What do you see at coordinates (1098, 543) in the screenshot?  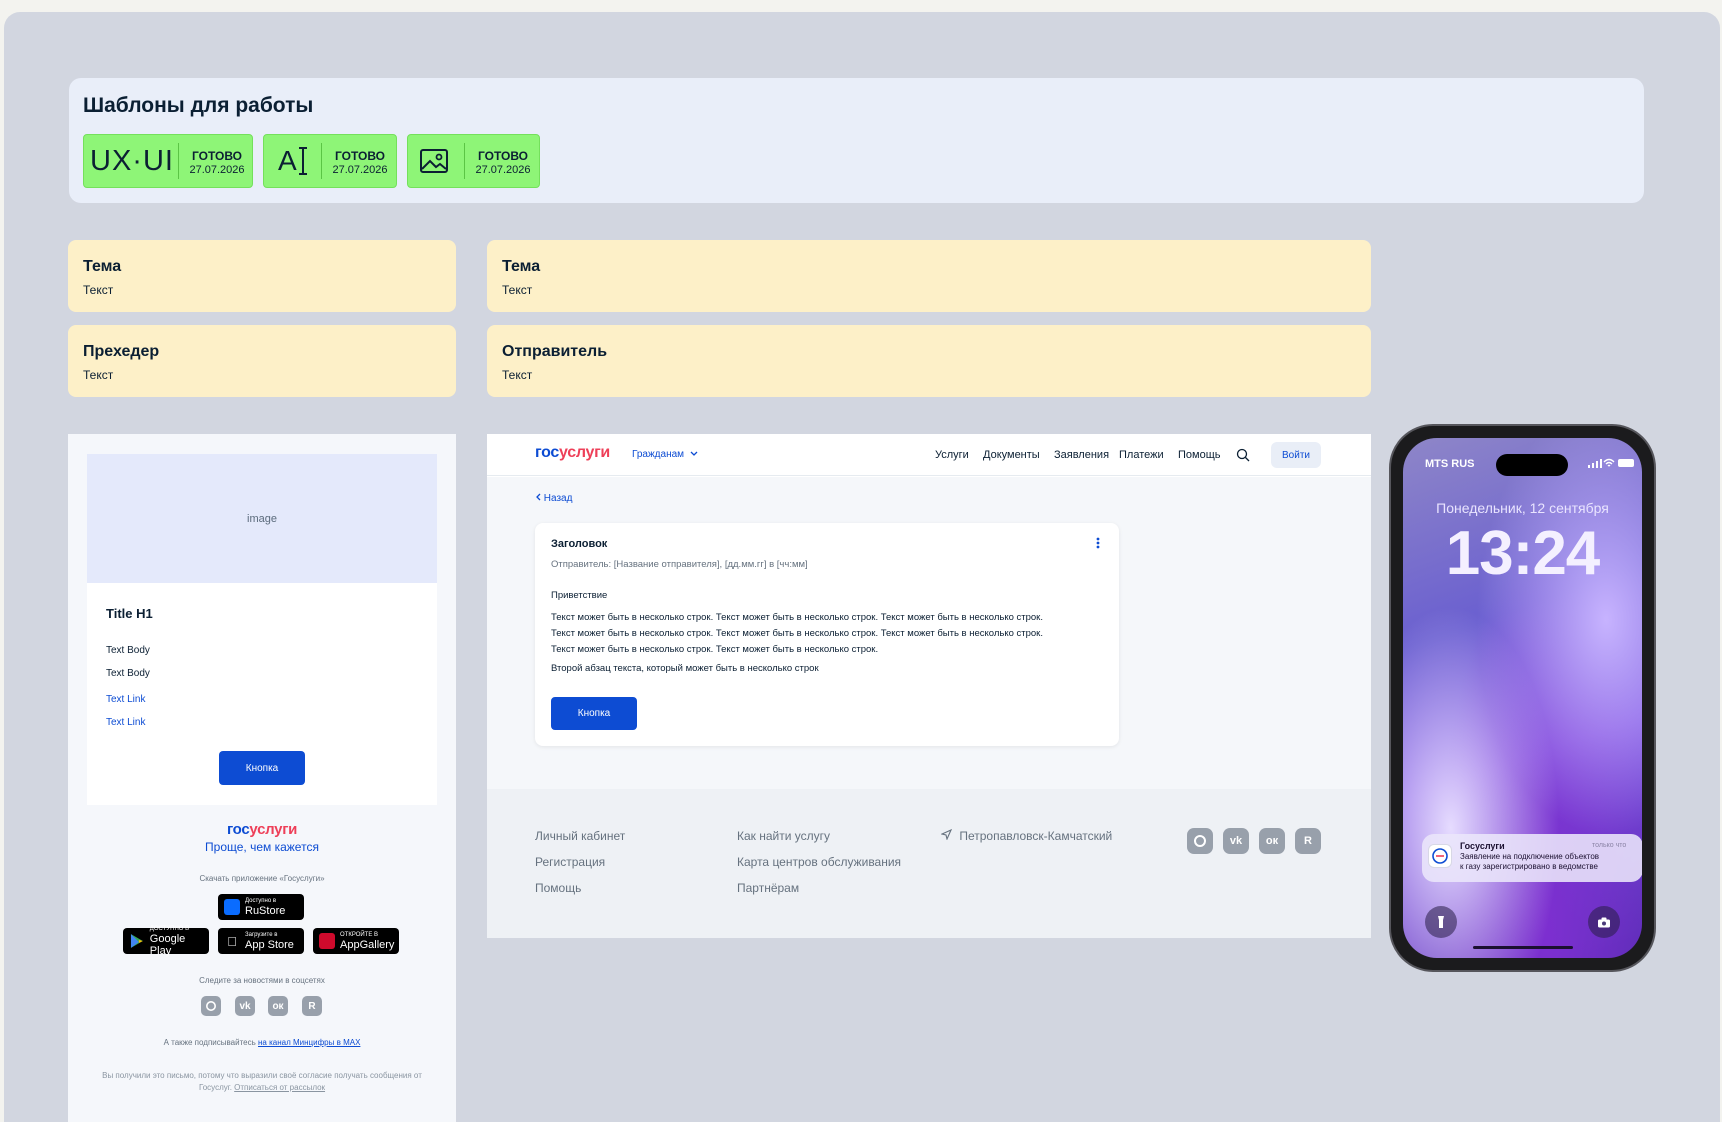 I see `more-vertical-icon` at bounding box center [1098, 543].